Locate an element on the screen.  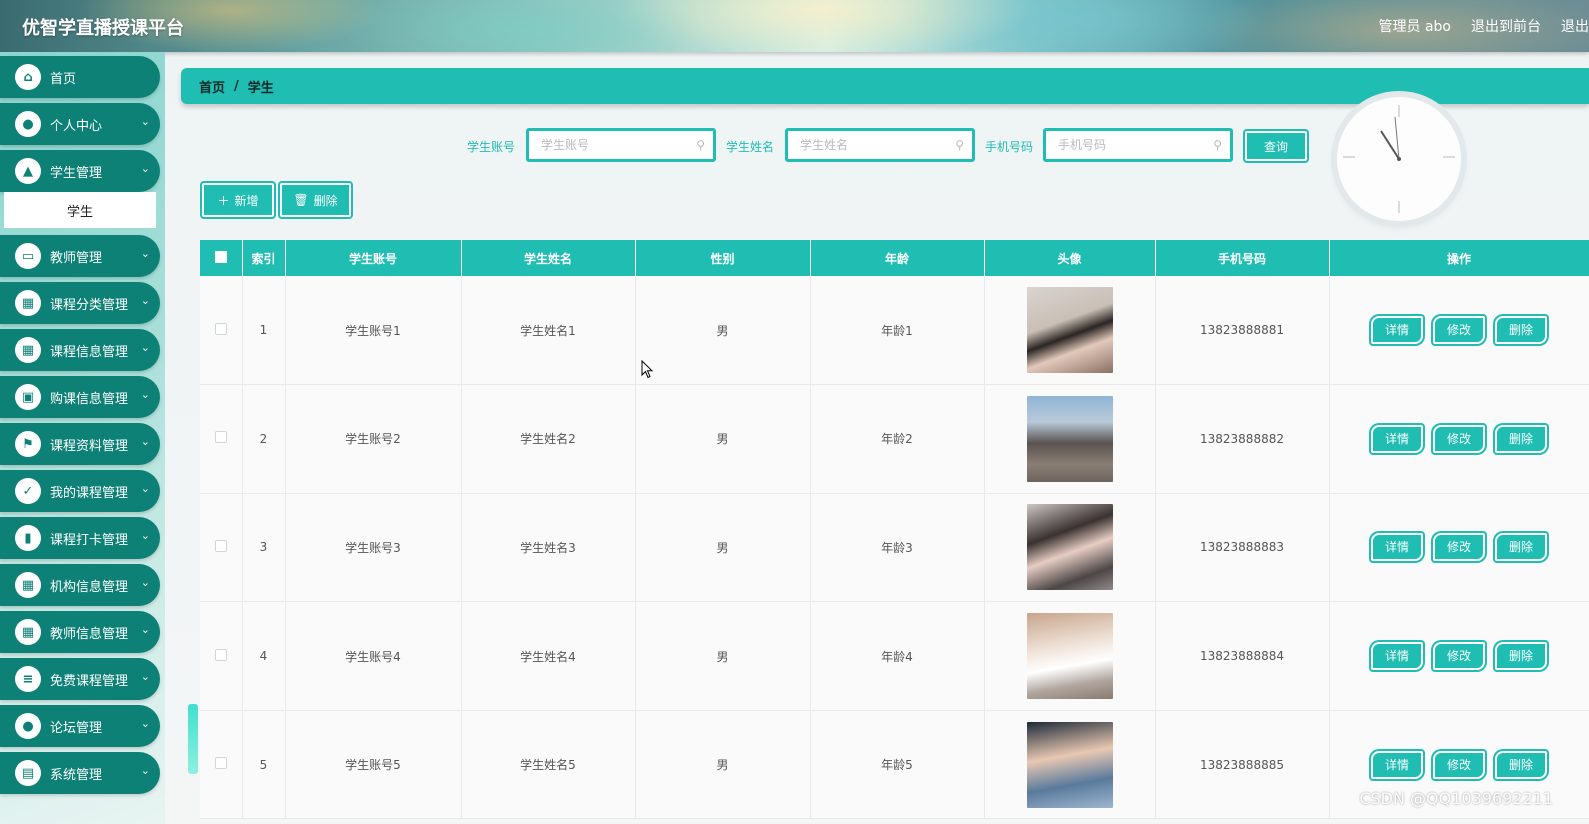
col-name: 学生姓名 is located at coordinates (548, 258).